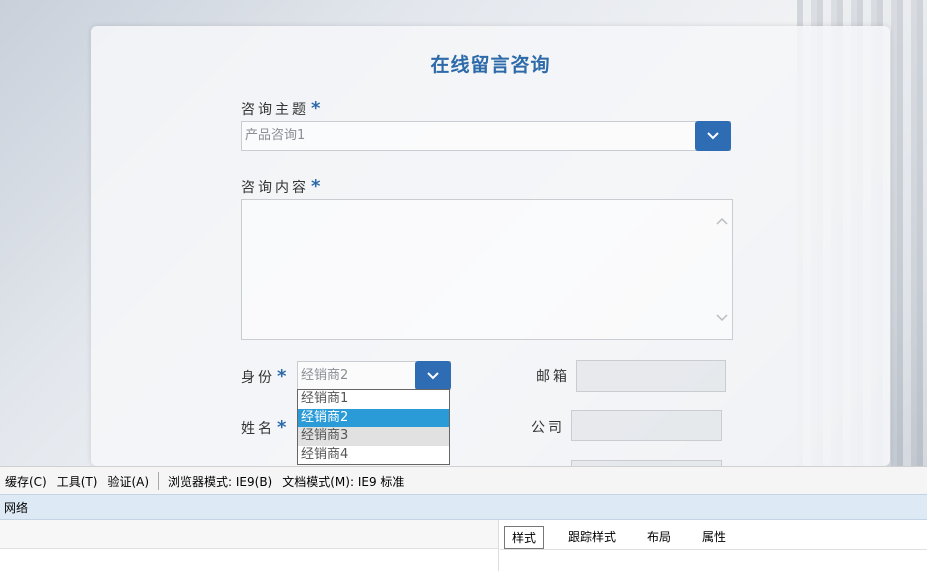 The width and height of the screenshot is (927, 571). I want to click on identity-label-text: 身份, so click(258, 378).